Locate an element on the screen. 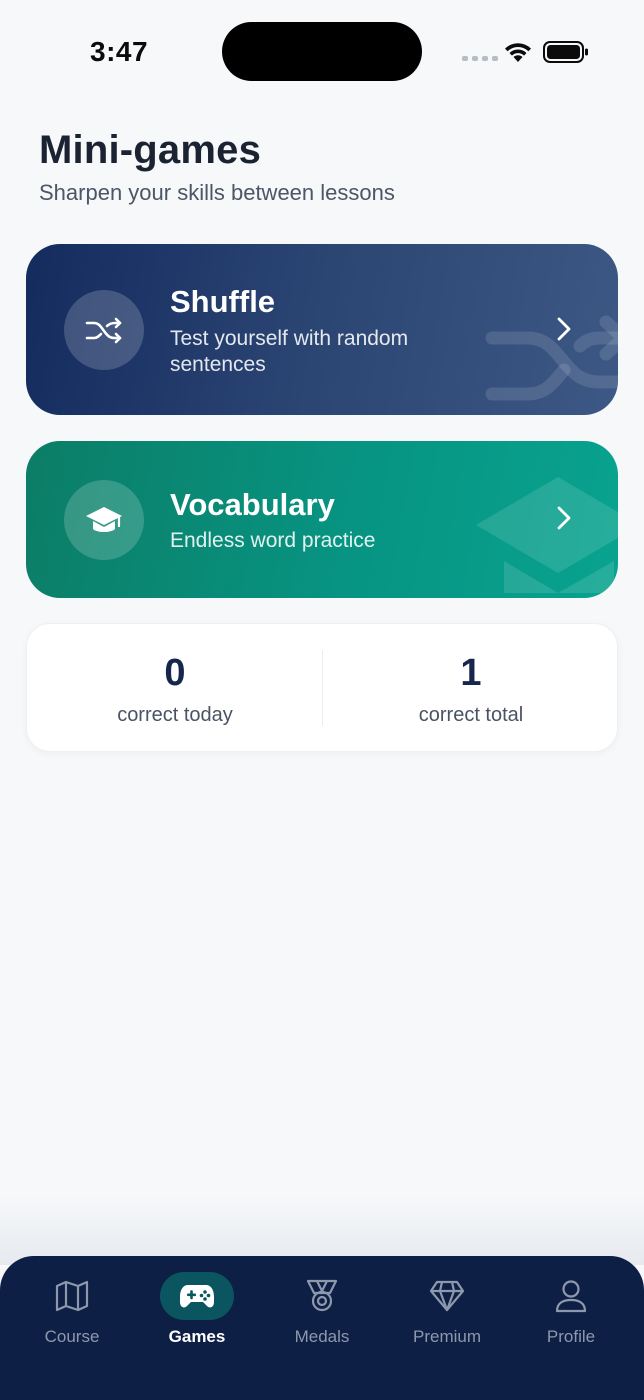  stats-panel: 0 correct today 1 correct total is located at coordinates (322, 687).